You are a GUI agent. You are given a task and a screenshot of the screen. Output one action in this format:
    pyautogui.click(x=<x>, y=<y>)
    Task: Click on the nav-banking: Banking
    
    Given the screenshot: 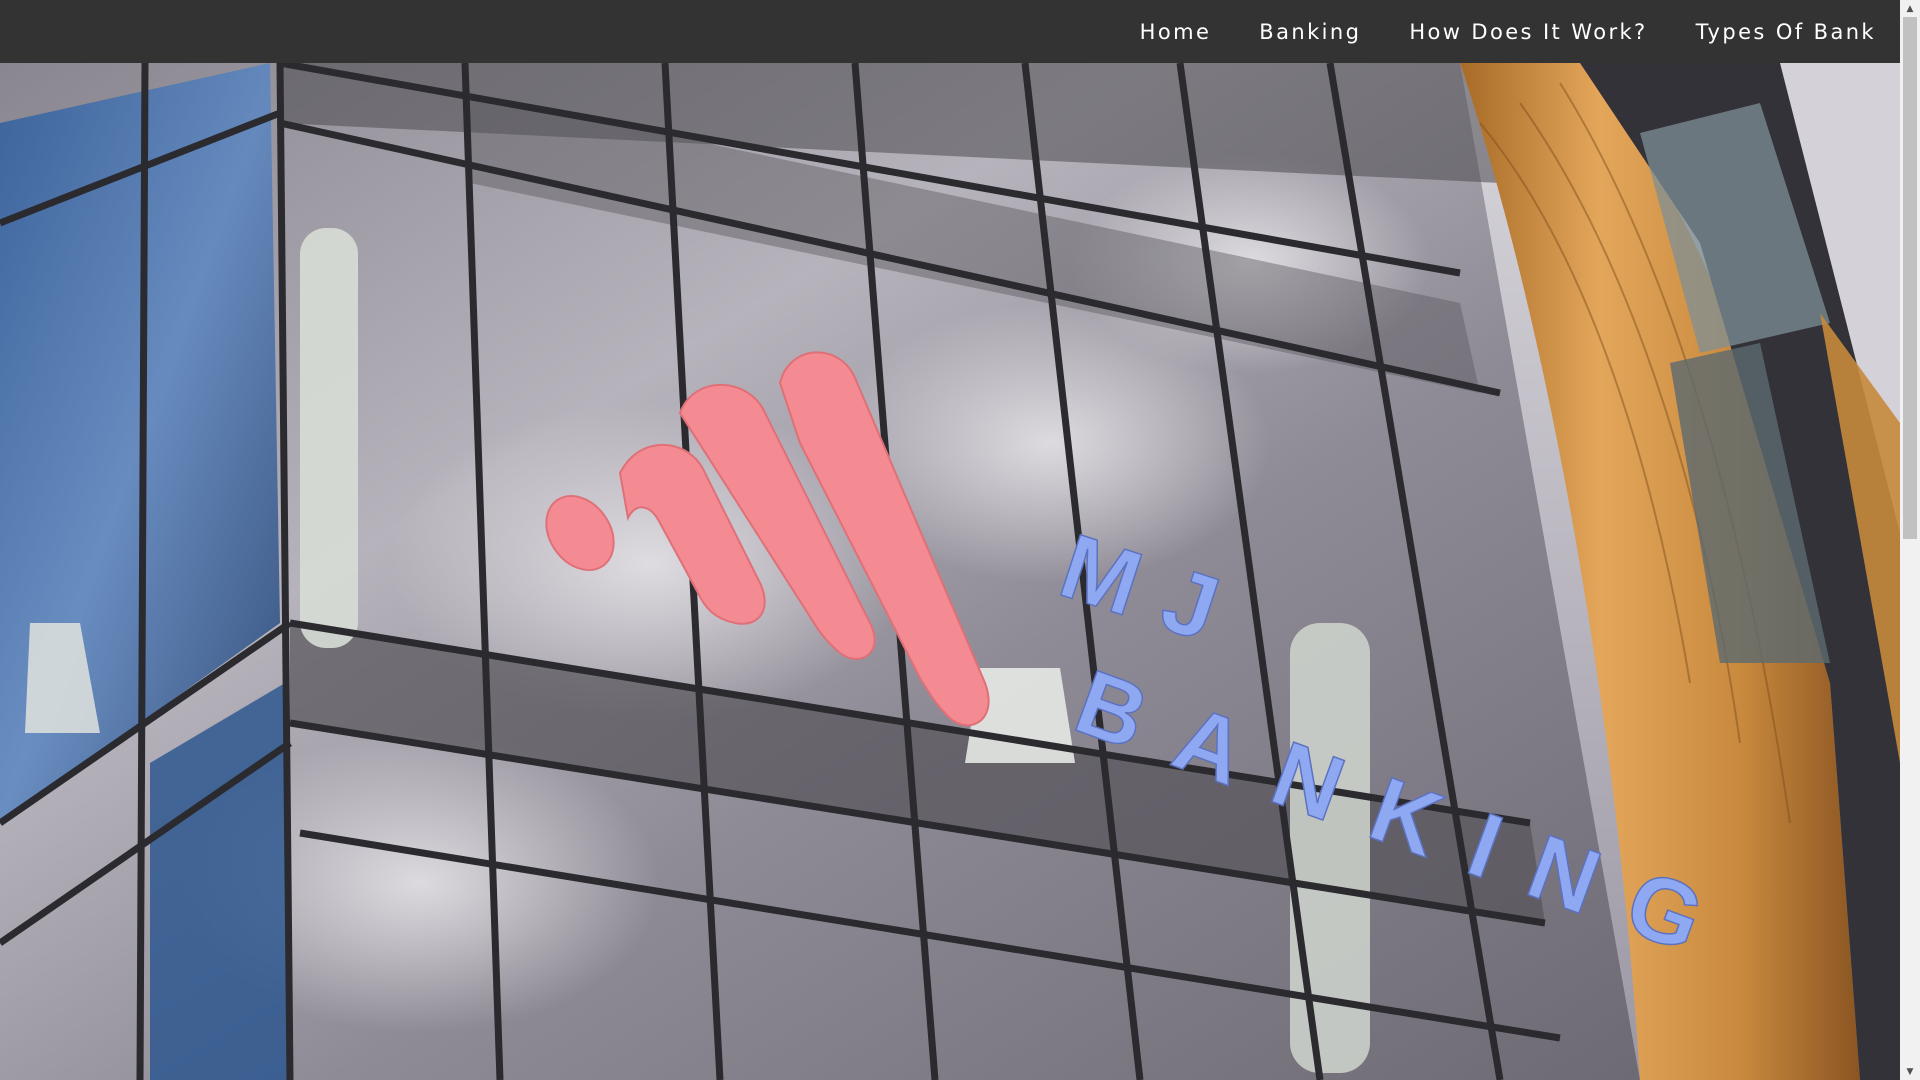 What is the action you would take?
    pyautogui.click(x=1310, y=32)
    